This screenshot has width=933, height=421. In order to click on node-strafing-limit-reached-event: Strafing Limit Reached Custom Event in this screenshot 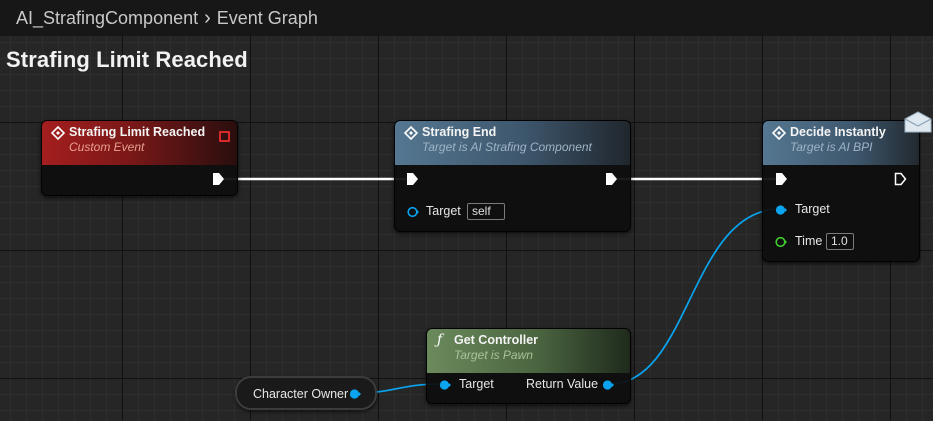, I will do `click(139, 158)`.